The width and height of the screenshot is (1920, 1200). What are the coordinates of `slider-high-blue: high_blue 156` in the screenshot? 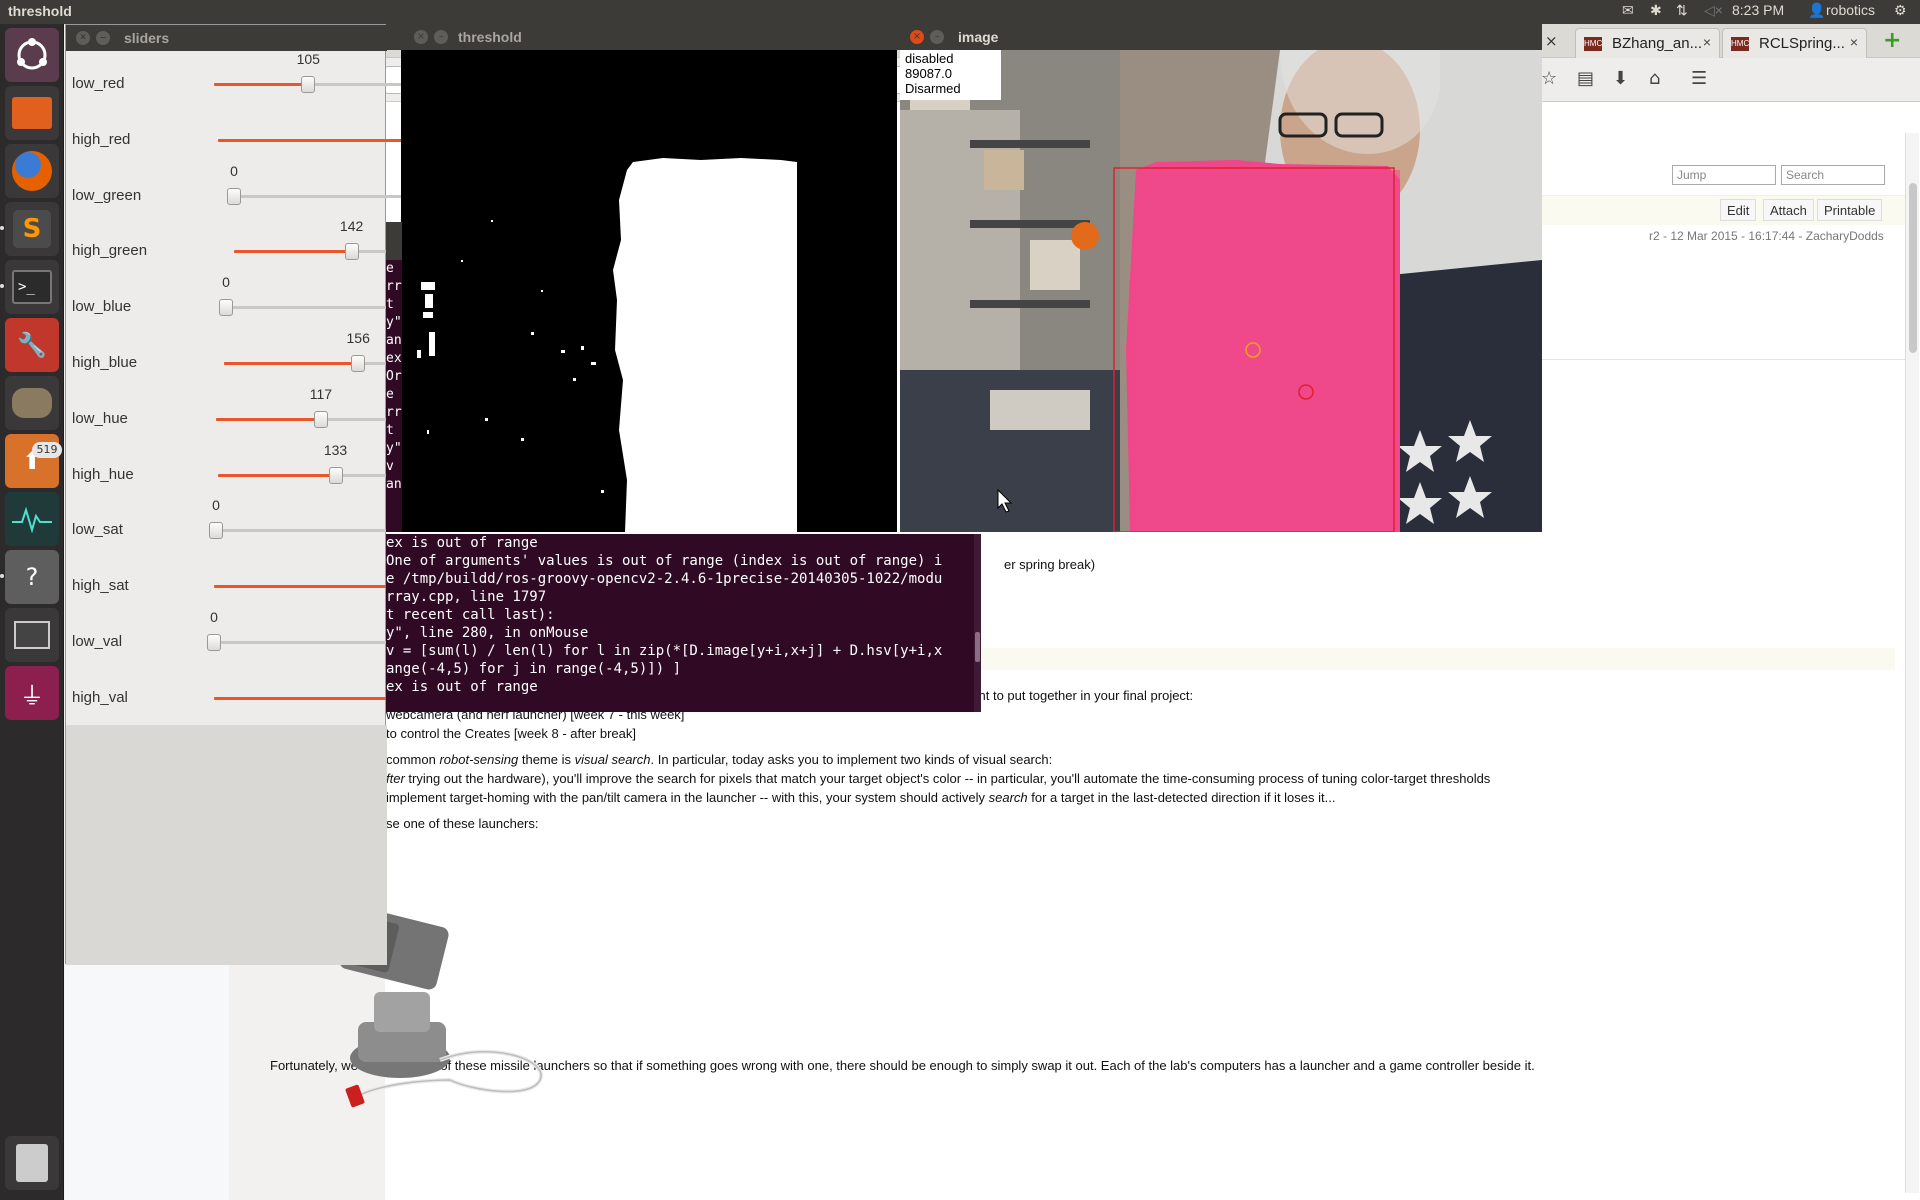 It's located at (255, 358).